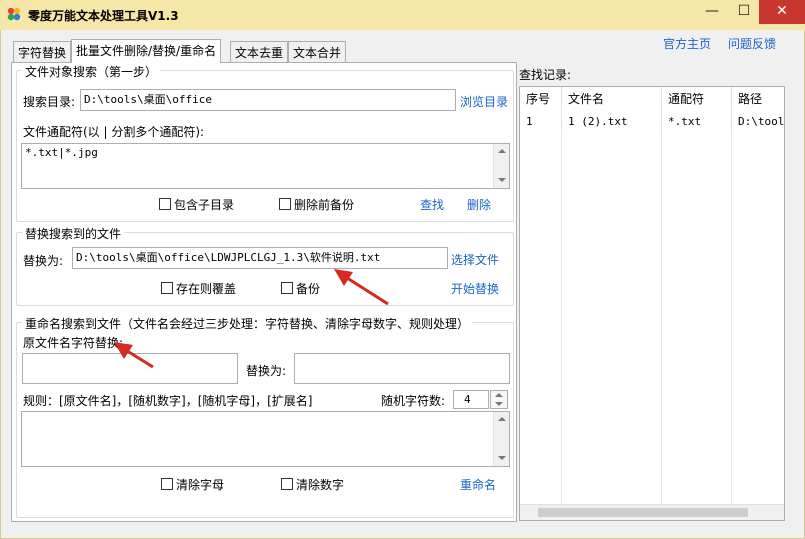 The width and height of the screenshot is (805, 539). What do you see at coordinates (200, 485) in the screenshot?
I see `clear-letters-label: 清除字母` at bounding box center [200, 485].